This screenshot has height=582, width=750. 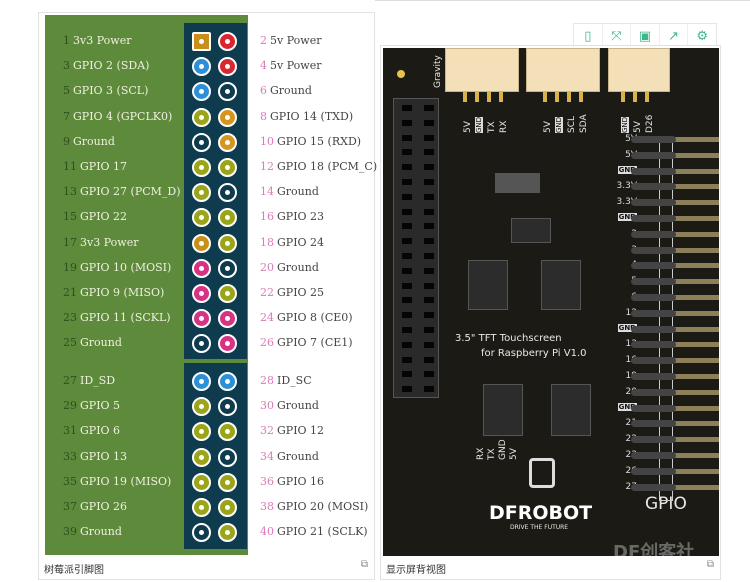 What do you see at coordinates (562, 0) in the screenshot?
I see `top-divider` at bounding box center [562, 0].